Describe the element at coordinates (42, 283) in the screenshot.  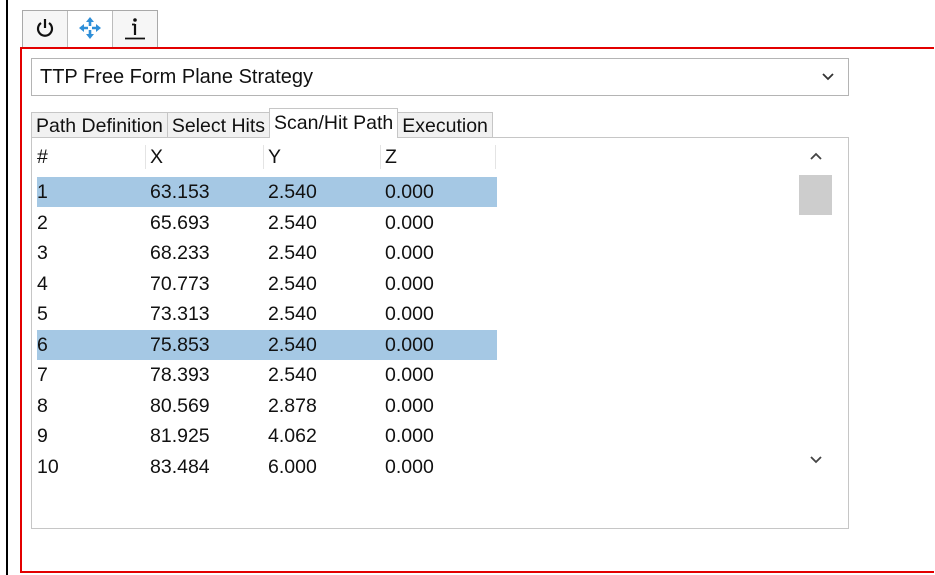
I see `cell-index: 4` at that location.